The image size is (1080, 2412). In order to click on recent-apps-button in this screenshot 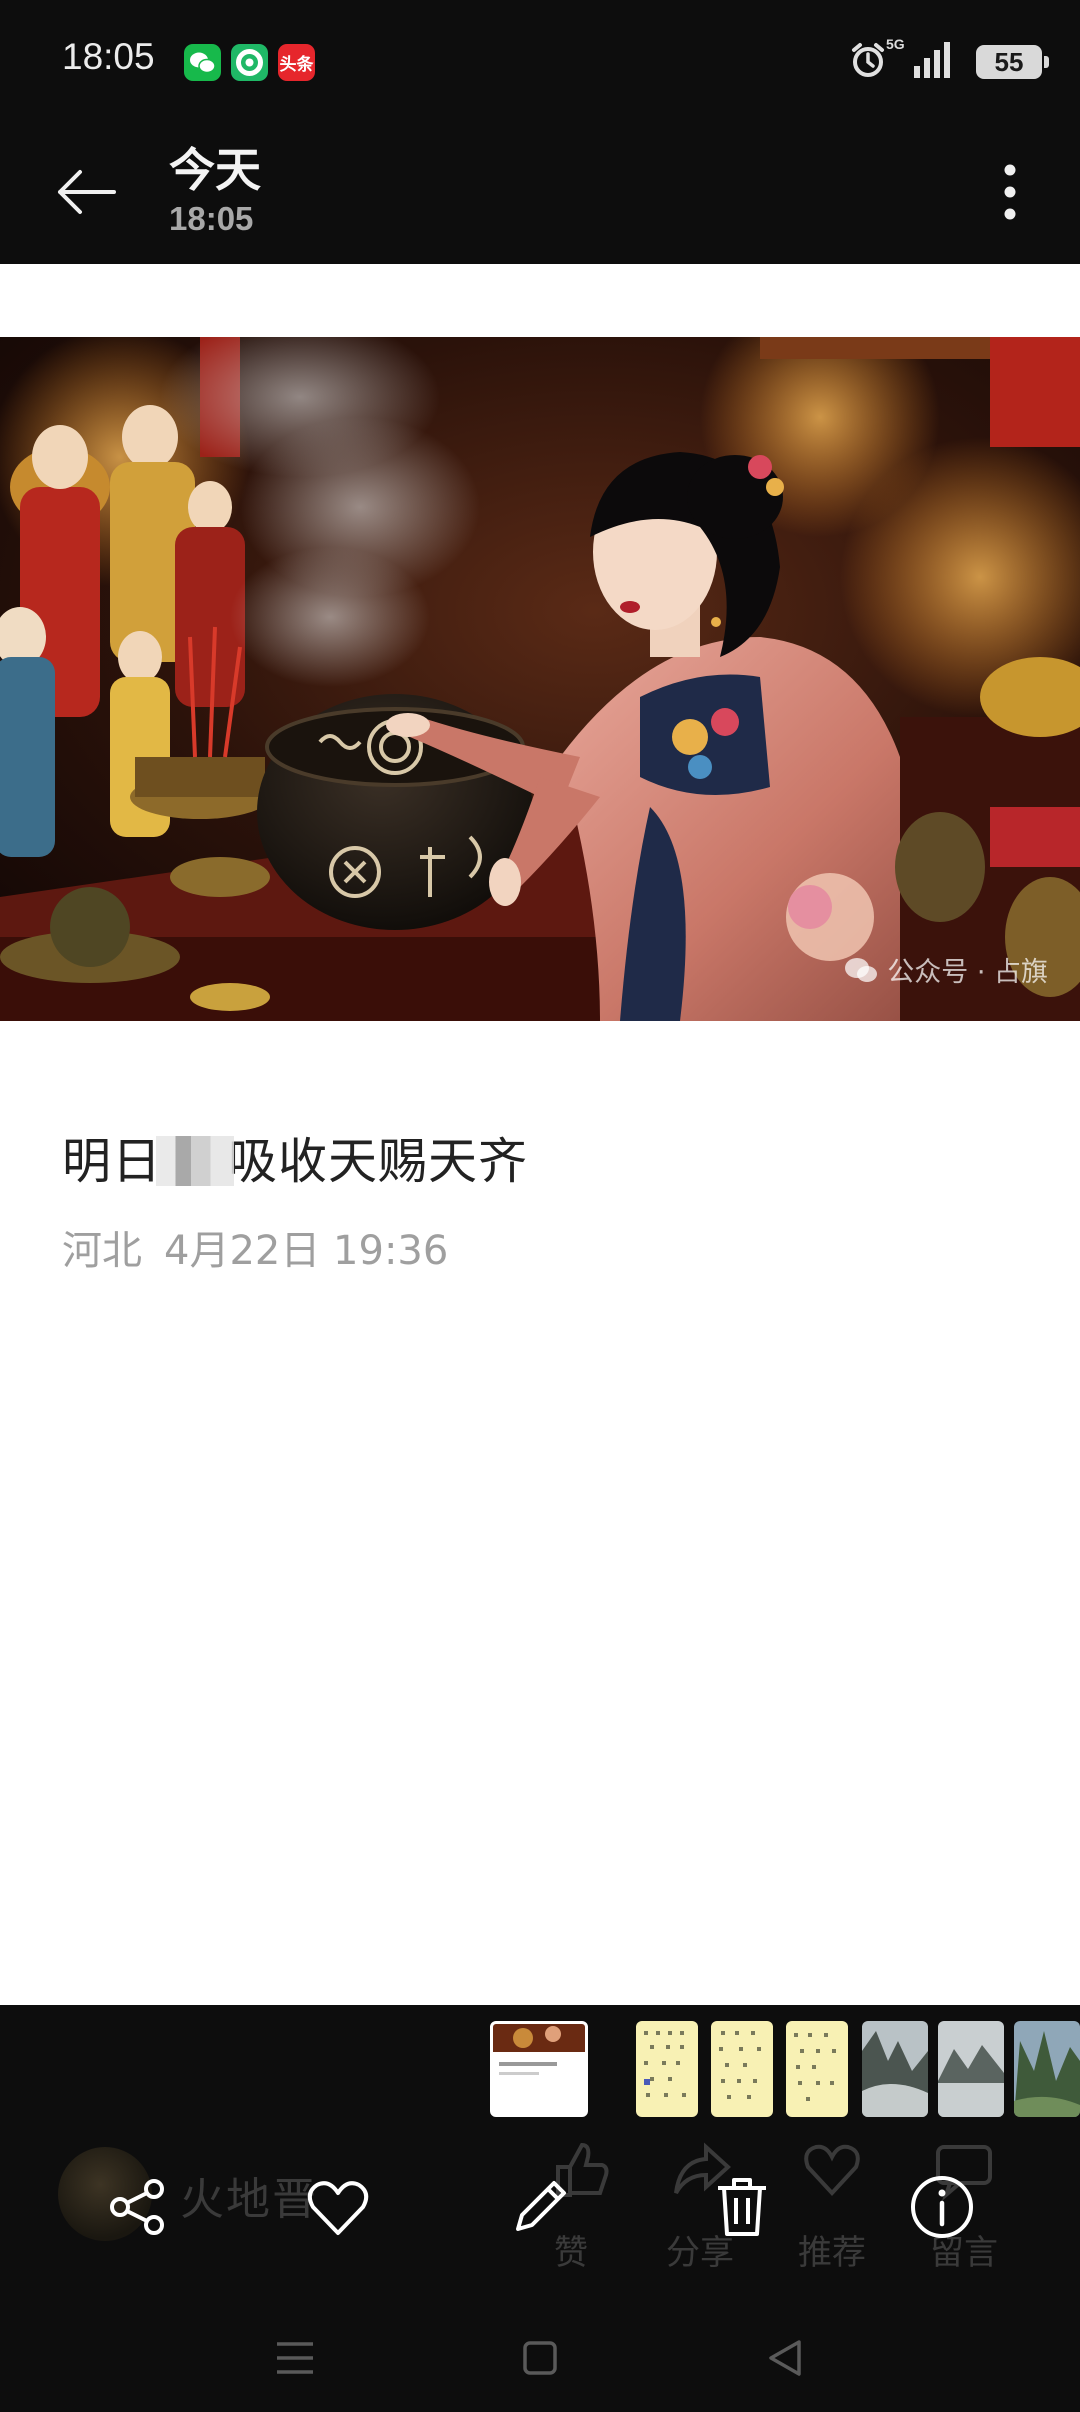, I will do `click(295, 2358)`.